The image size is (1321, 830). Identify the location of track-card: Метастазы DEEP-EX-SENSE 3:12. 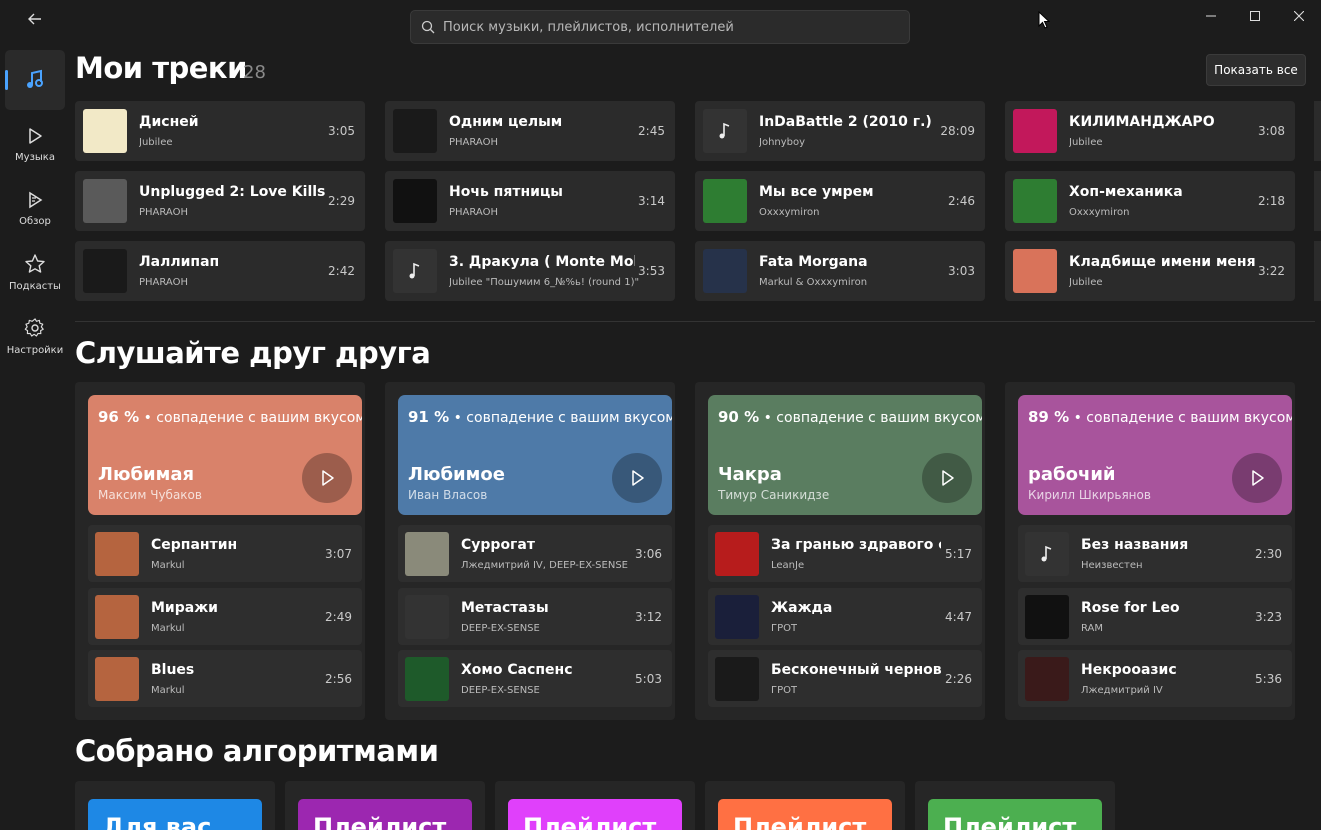
(535, 616).